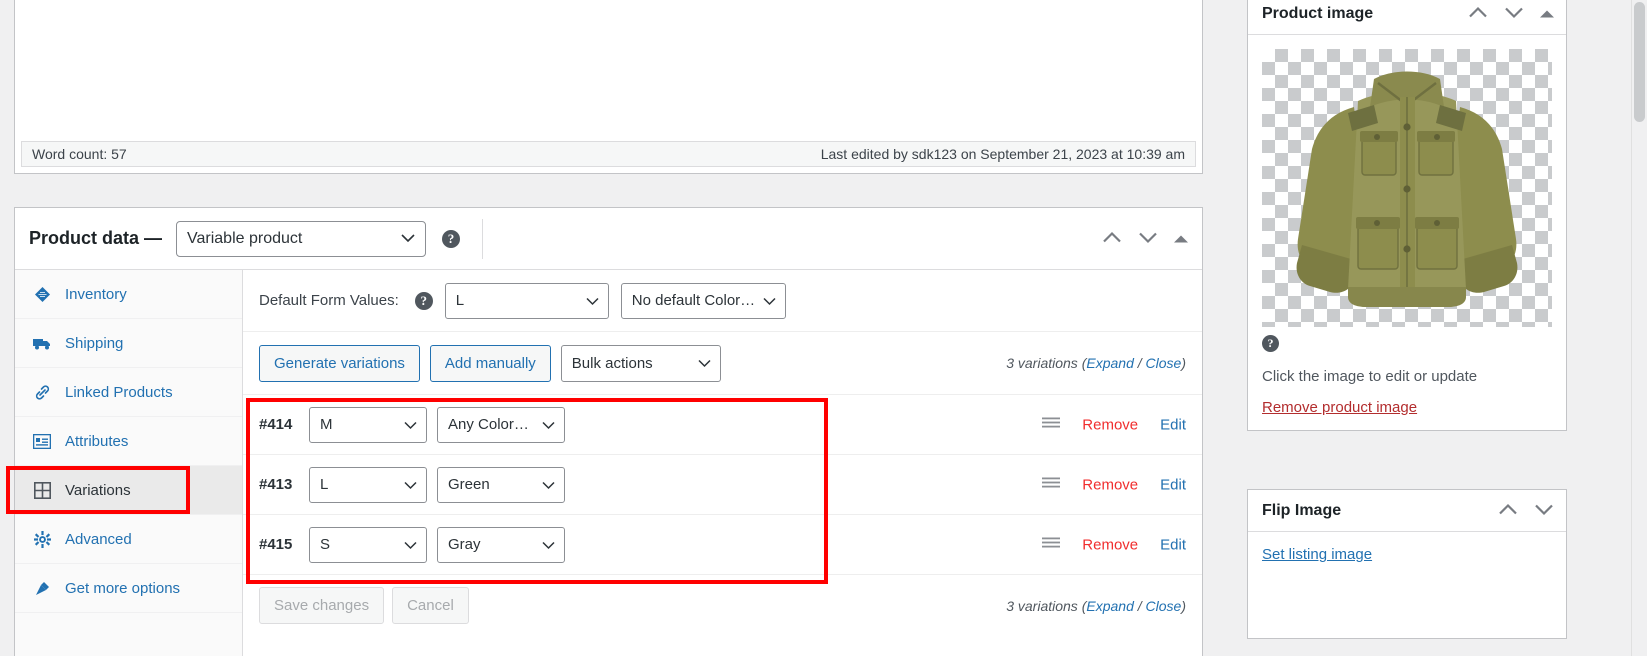 Image resolution: width=1647 pixels, height=656 pixels. I want to click on sidebar-item-attributes: Attributes, so click(128, 441).